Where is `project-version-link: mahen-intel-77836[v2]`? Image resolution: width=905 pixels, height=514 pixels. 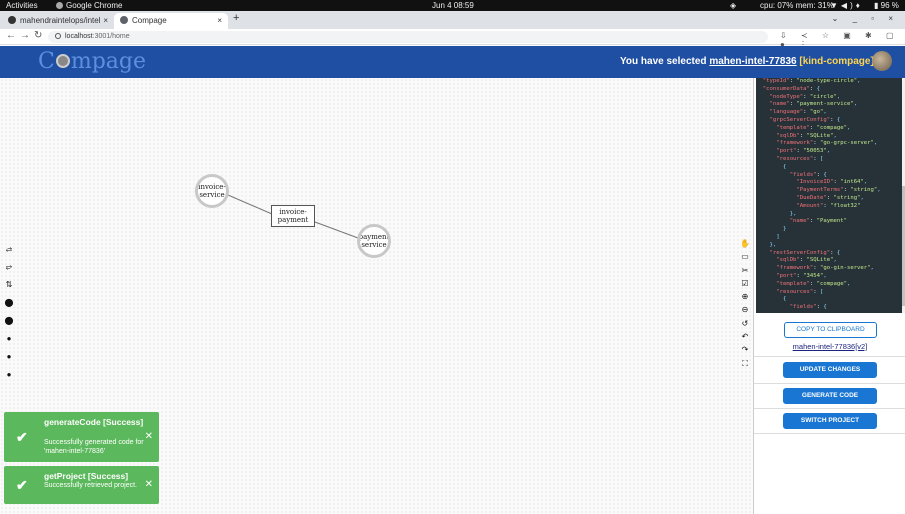
project-version-link: mahen-intel-77836[v2] is located at coordinates (829, 346).